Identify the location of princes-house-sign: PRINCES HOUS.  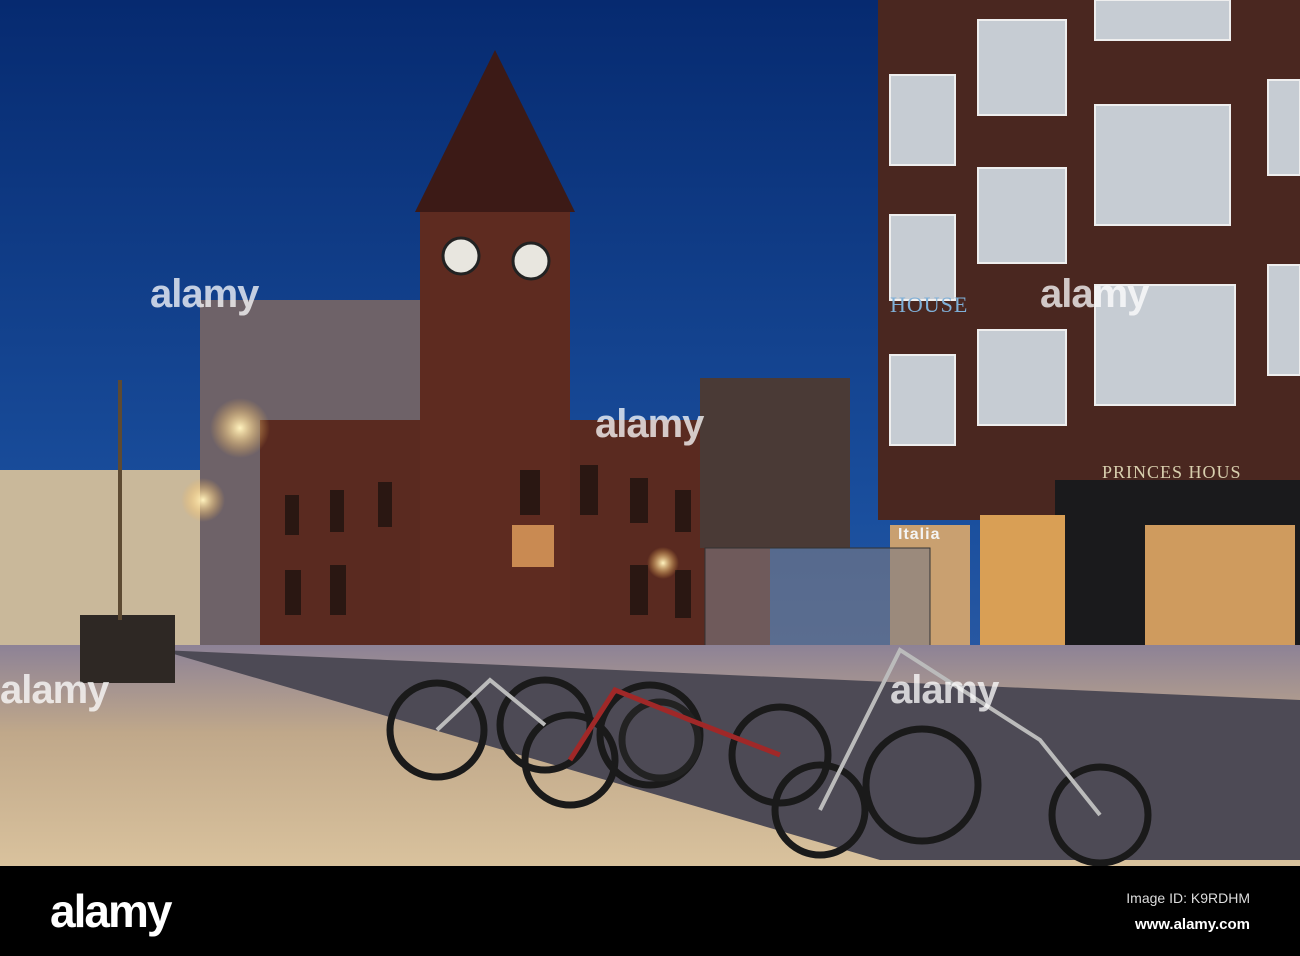
(1172, 472).